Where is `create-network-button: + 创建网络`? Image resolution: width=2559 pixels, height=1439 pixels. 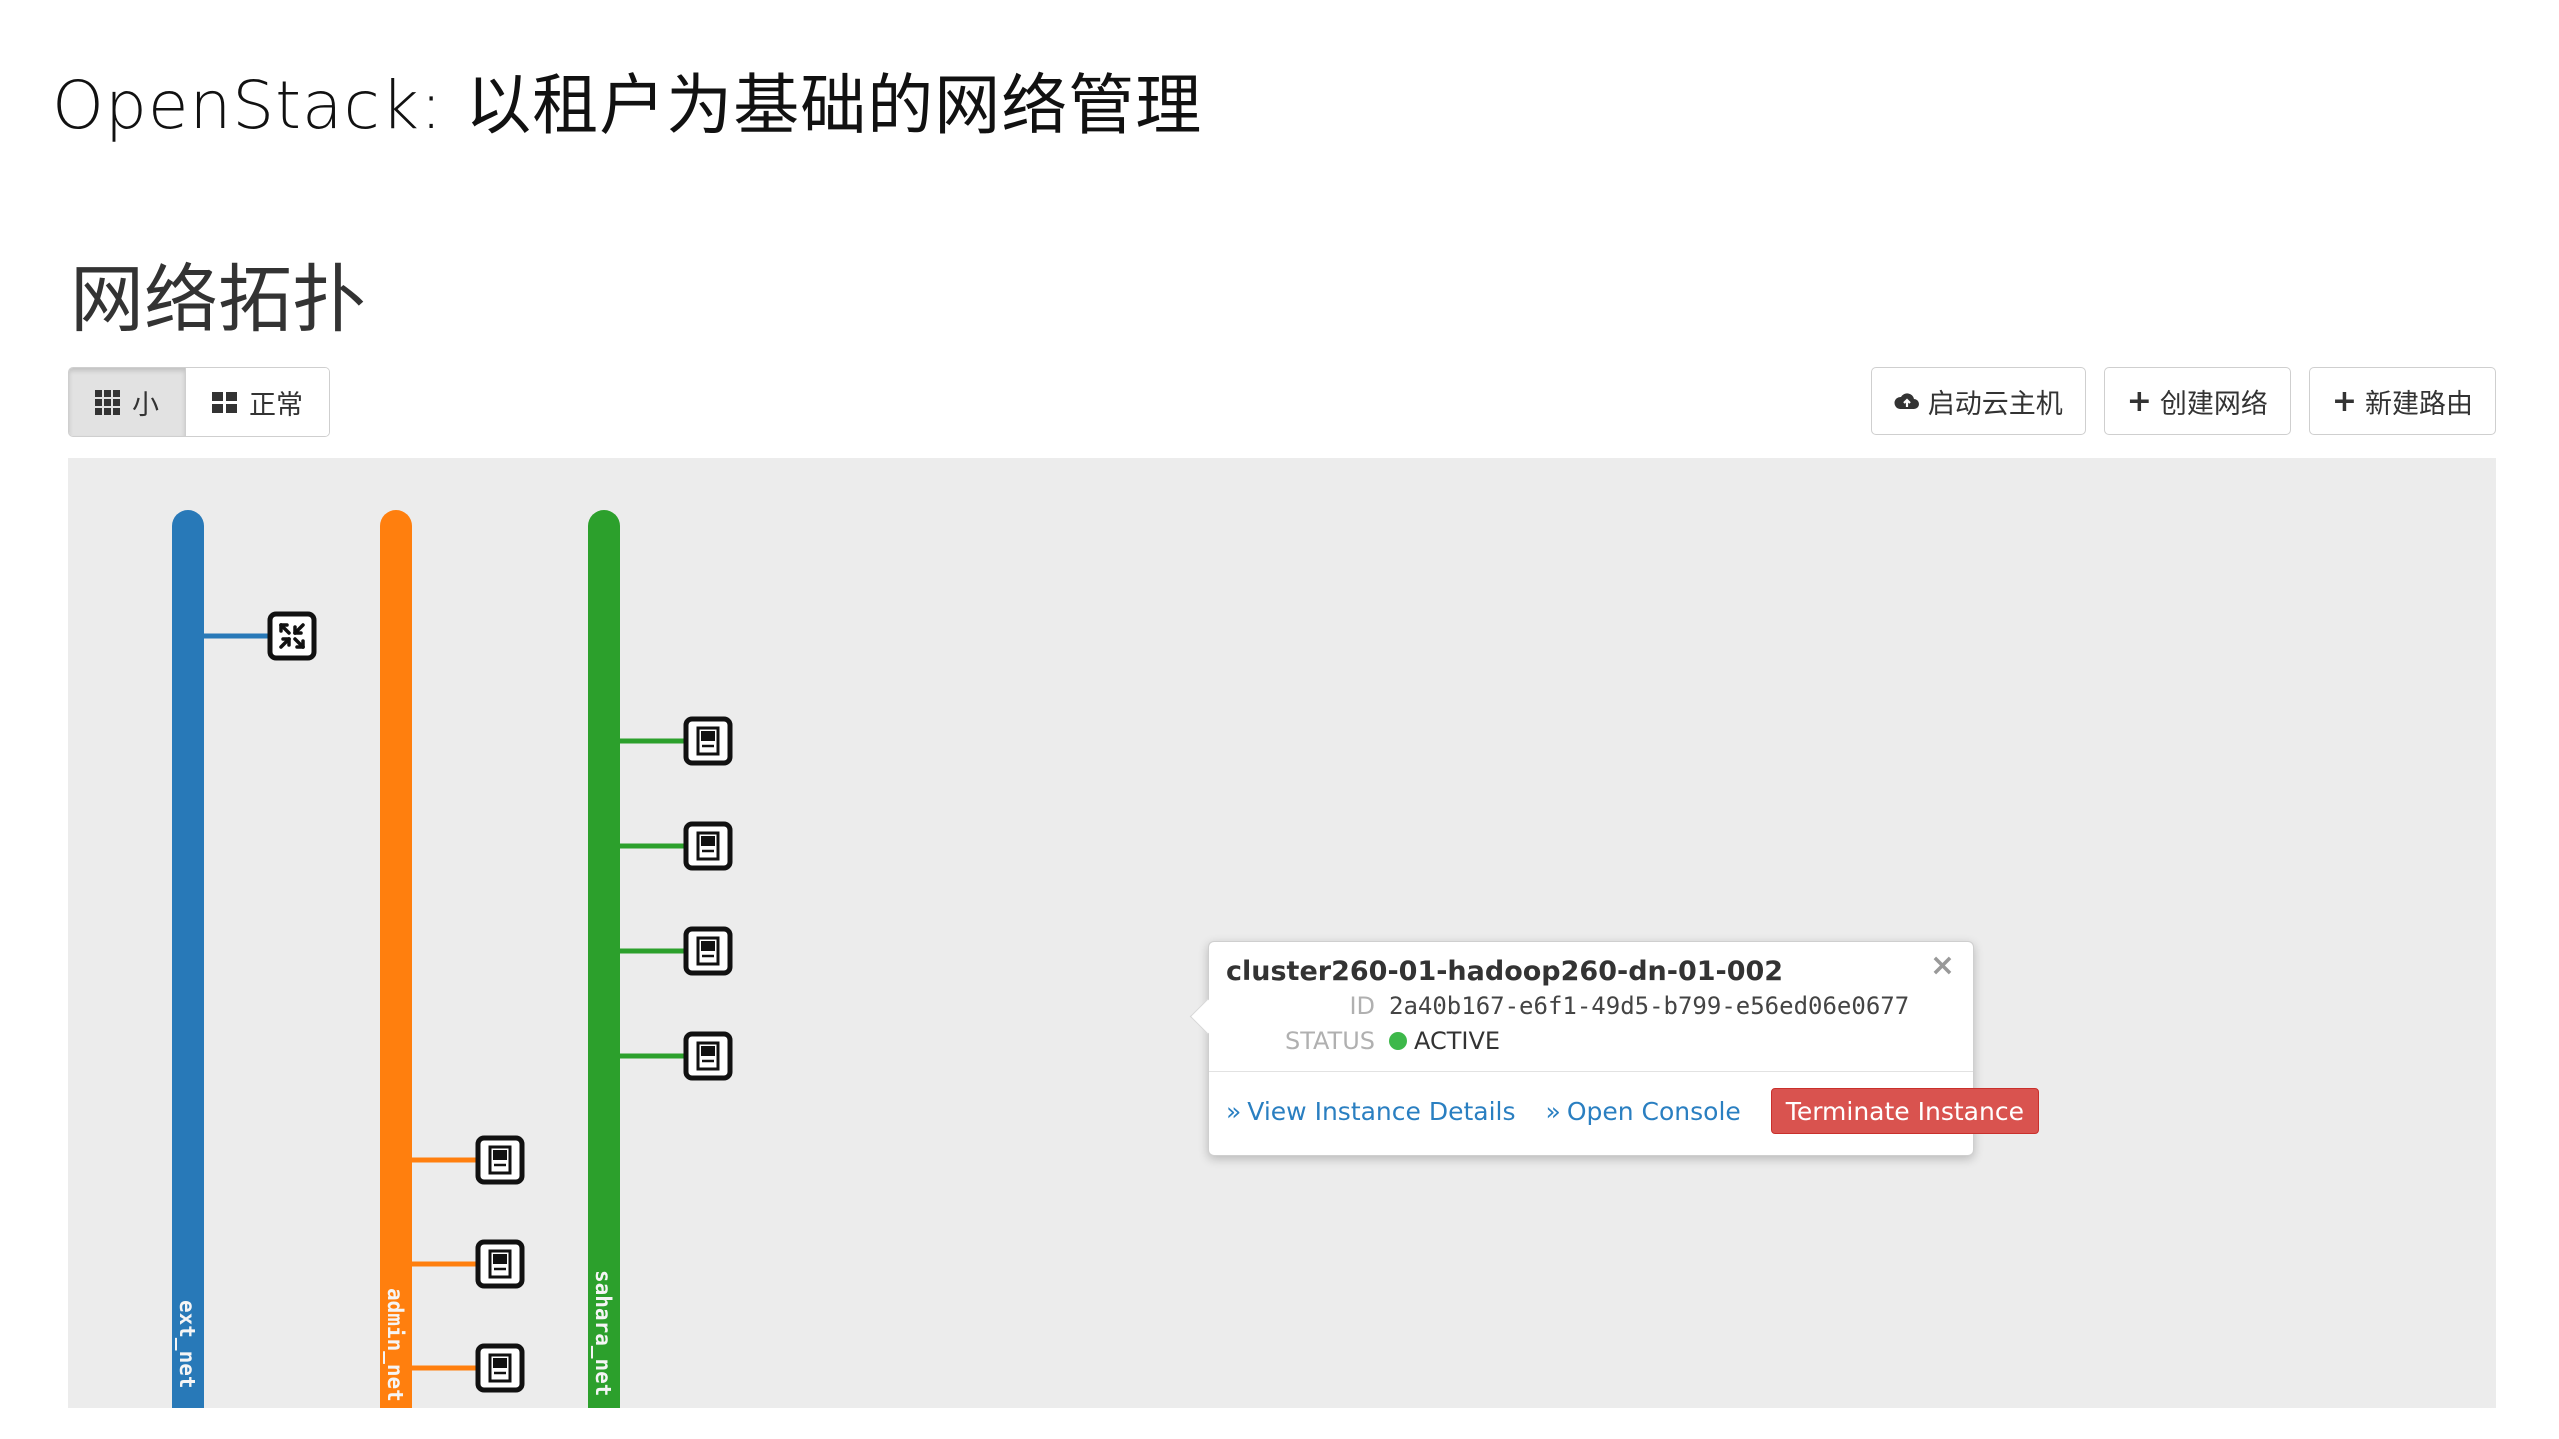 create-network-button: + 创建网络 is located at coordinates (2197, 401).